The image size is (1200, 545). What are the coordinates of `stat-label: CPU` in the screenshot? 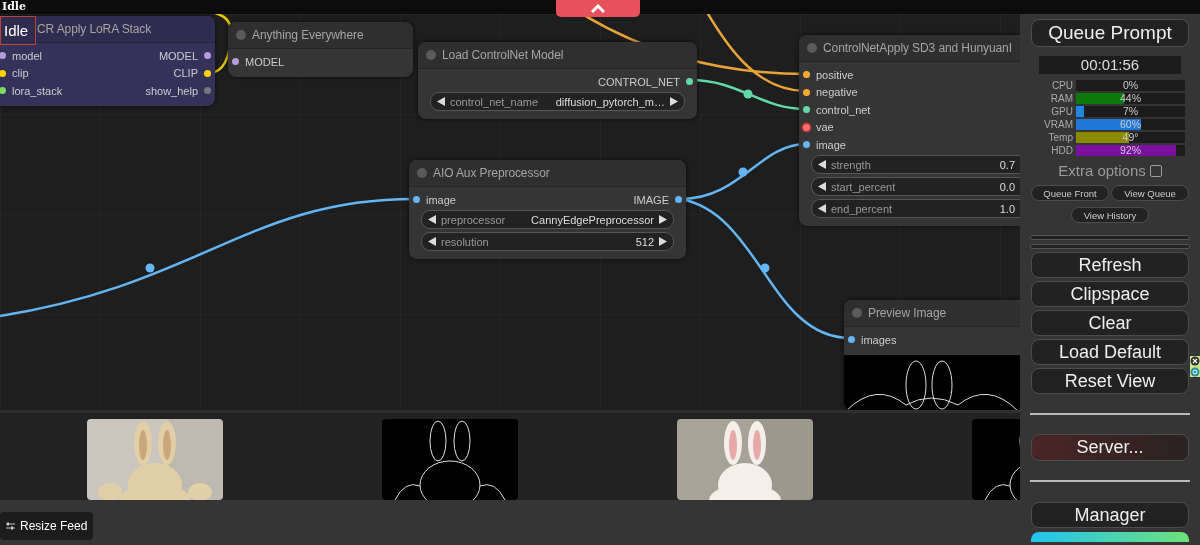 It's located at (1061, 85).